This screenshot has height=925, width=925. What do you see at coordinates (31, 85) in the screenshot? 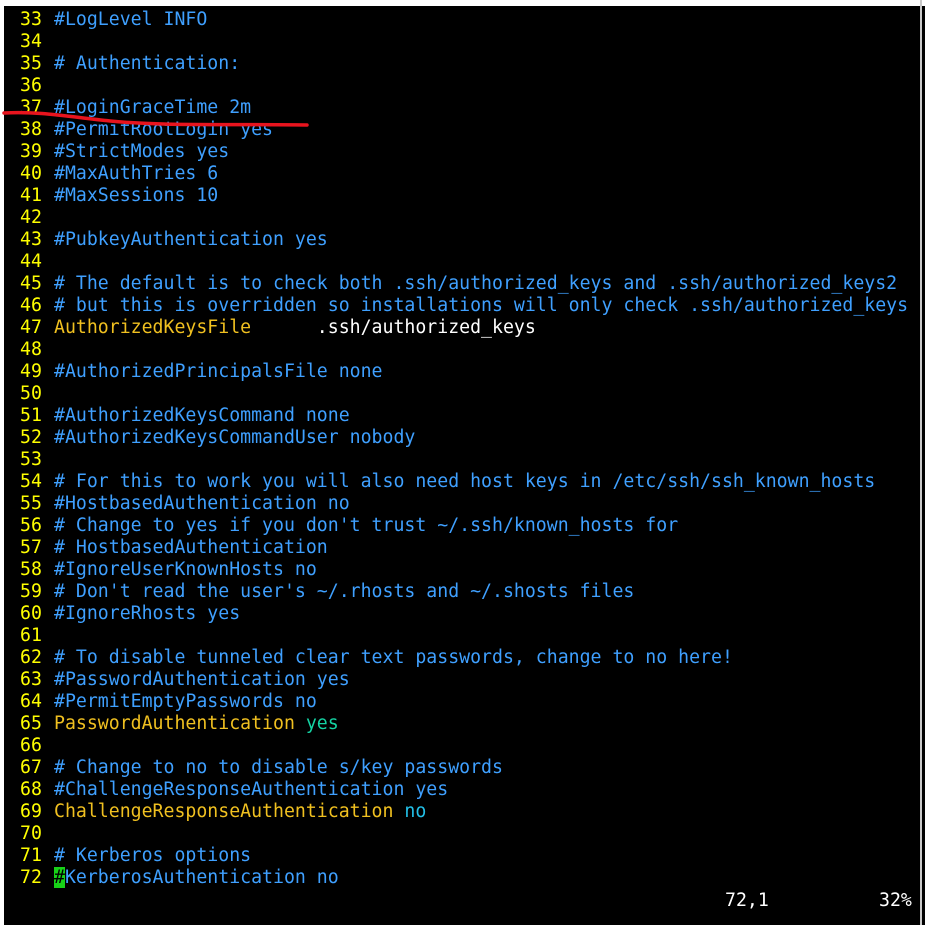
I see `line-number: 36` at bounding box center [31, 85].